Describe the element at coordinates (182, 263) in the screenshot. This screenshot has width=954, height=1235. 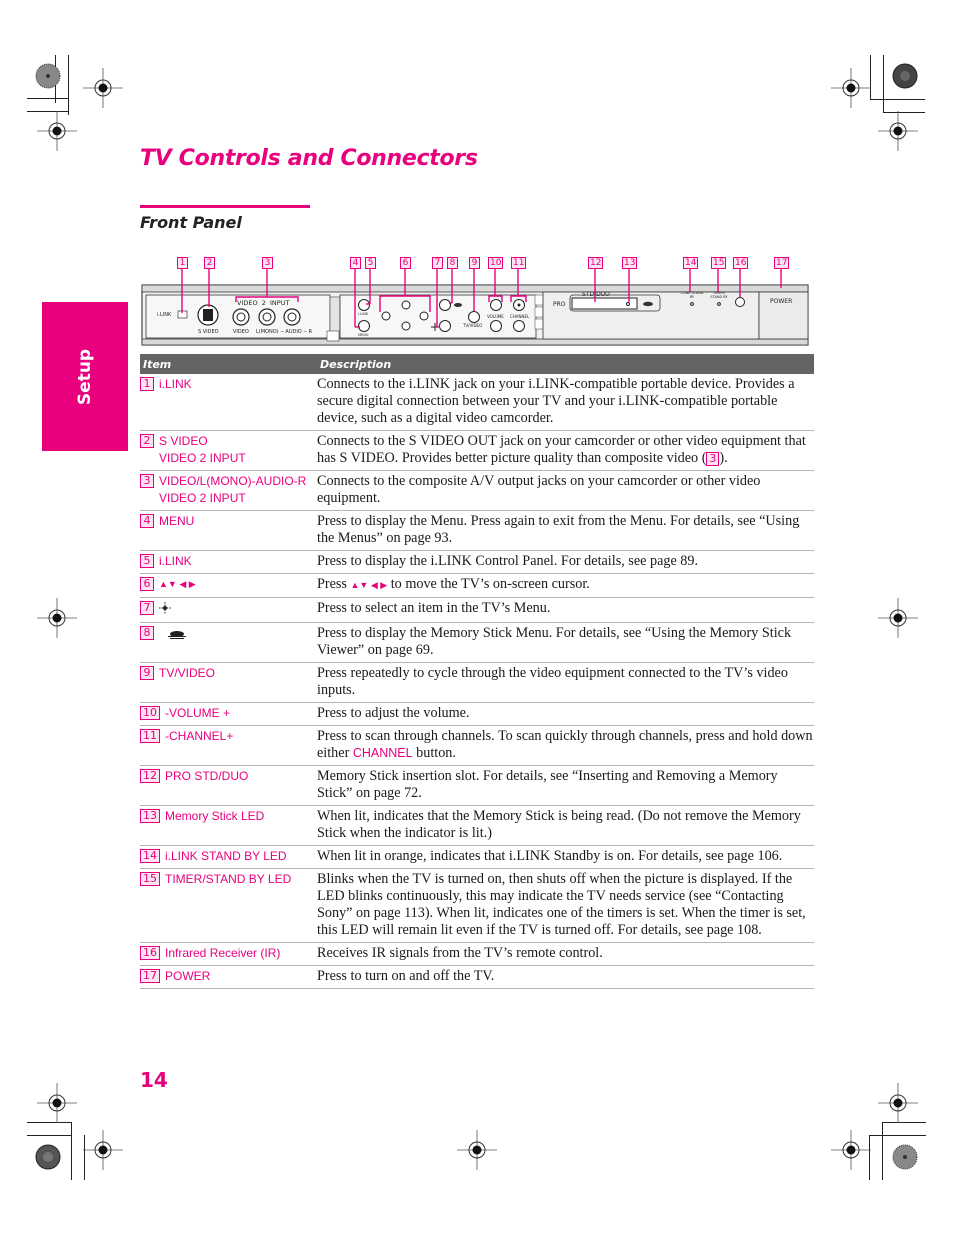
I see `callout-1: 1` at that location.